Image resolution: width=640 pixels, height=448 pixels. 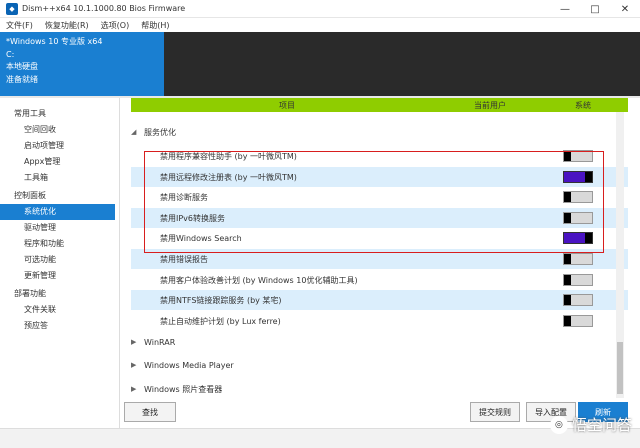 I want to click on section-label: 服务优化, so click(x=160, y=132).